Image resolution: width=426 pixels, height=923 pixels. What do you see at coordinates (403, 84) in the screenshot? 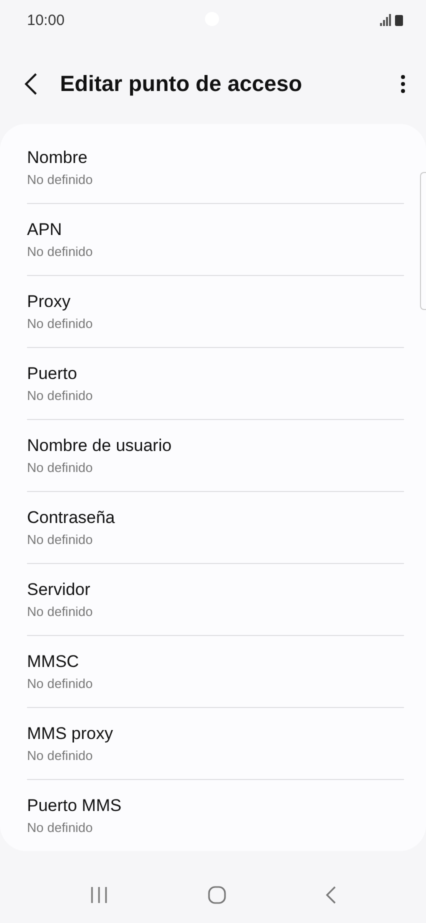
I see `more-options-button` at bounding box center [403, 84].